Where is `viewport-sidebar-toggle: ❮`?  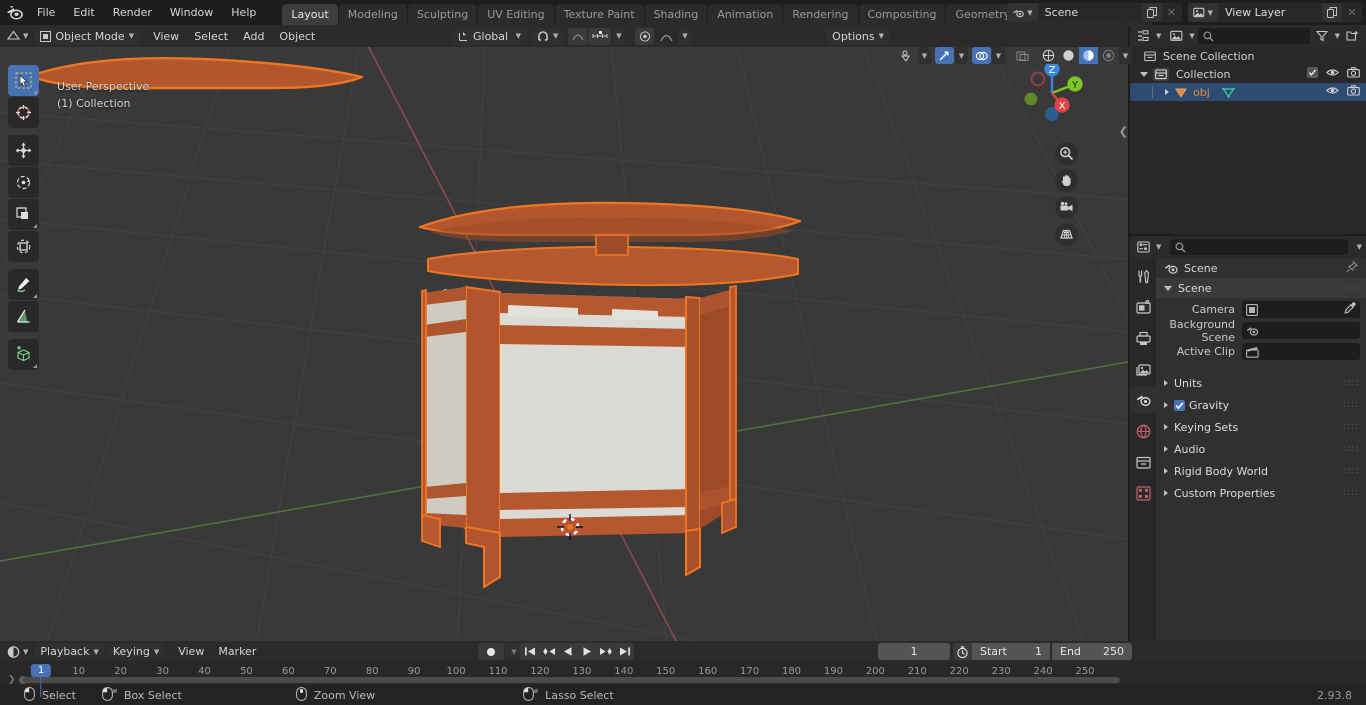 viewport-sidebar-toggle: ❮ is located at coordinates (1123, 131).